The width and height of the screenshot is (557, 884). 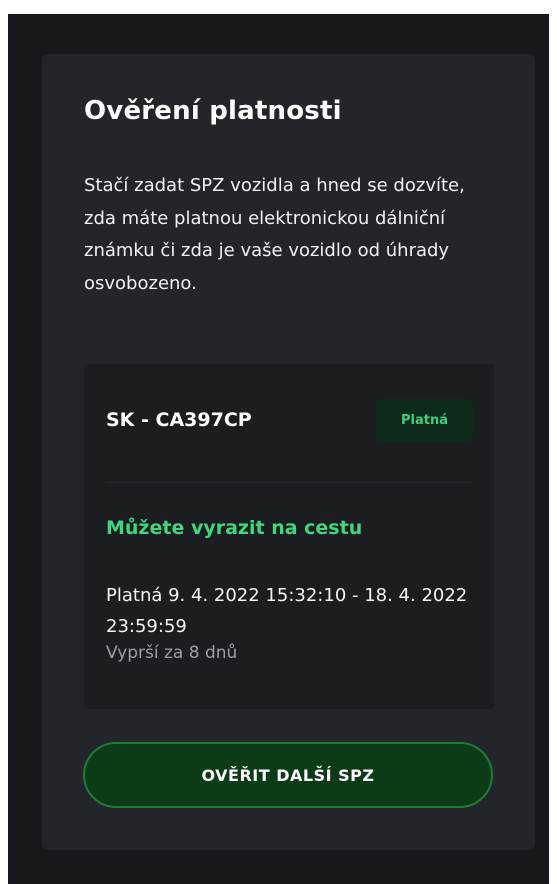 What do you see at coordinates (424, 420) in the screenshot?
I see `status-badge: Platná` at bounding box center [424, 420].